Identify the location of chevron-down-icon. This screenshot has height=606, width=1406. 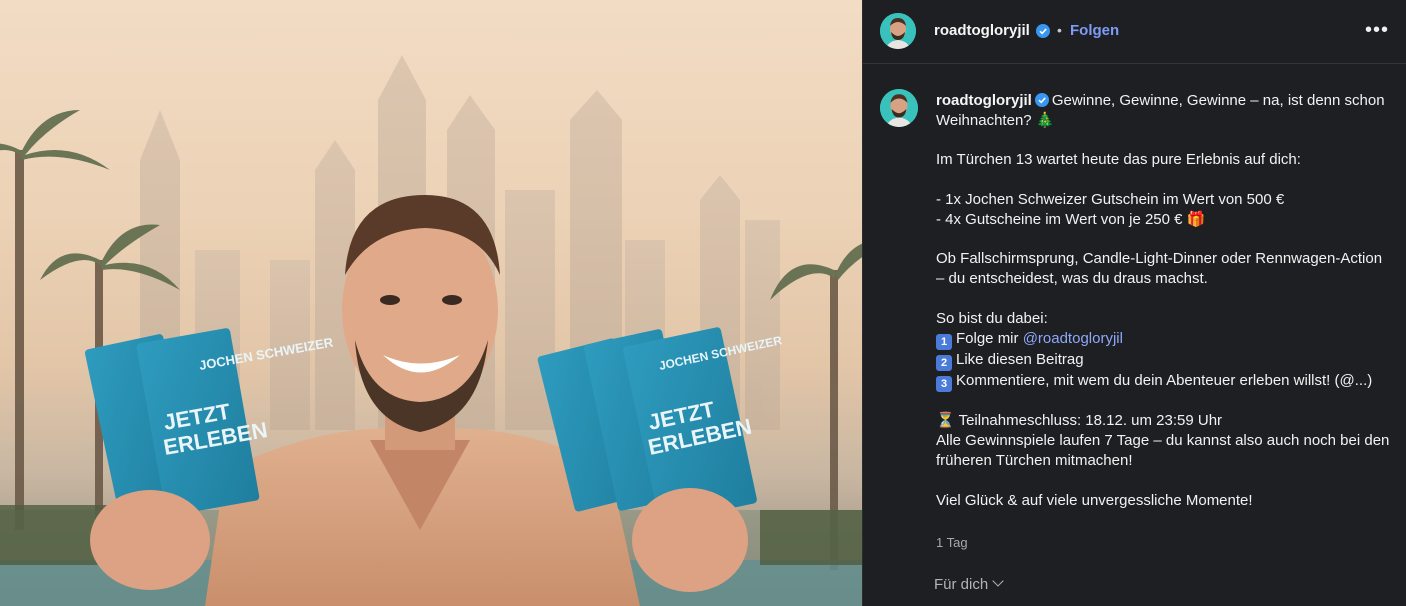
(998, 581).